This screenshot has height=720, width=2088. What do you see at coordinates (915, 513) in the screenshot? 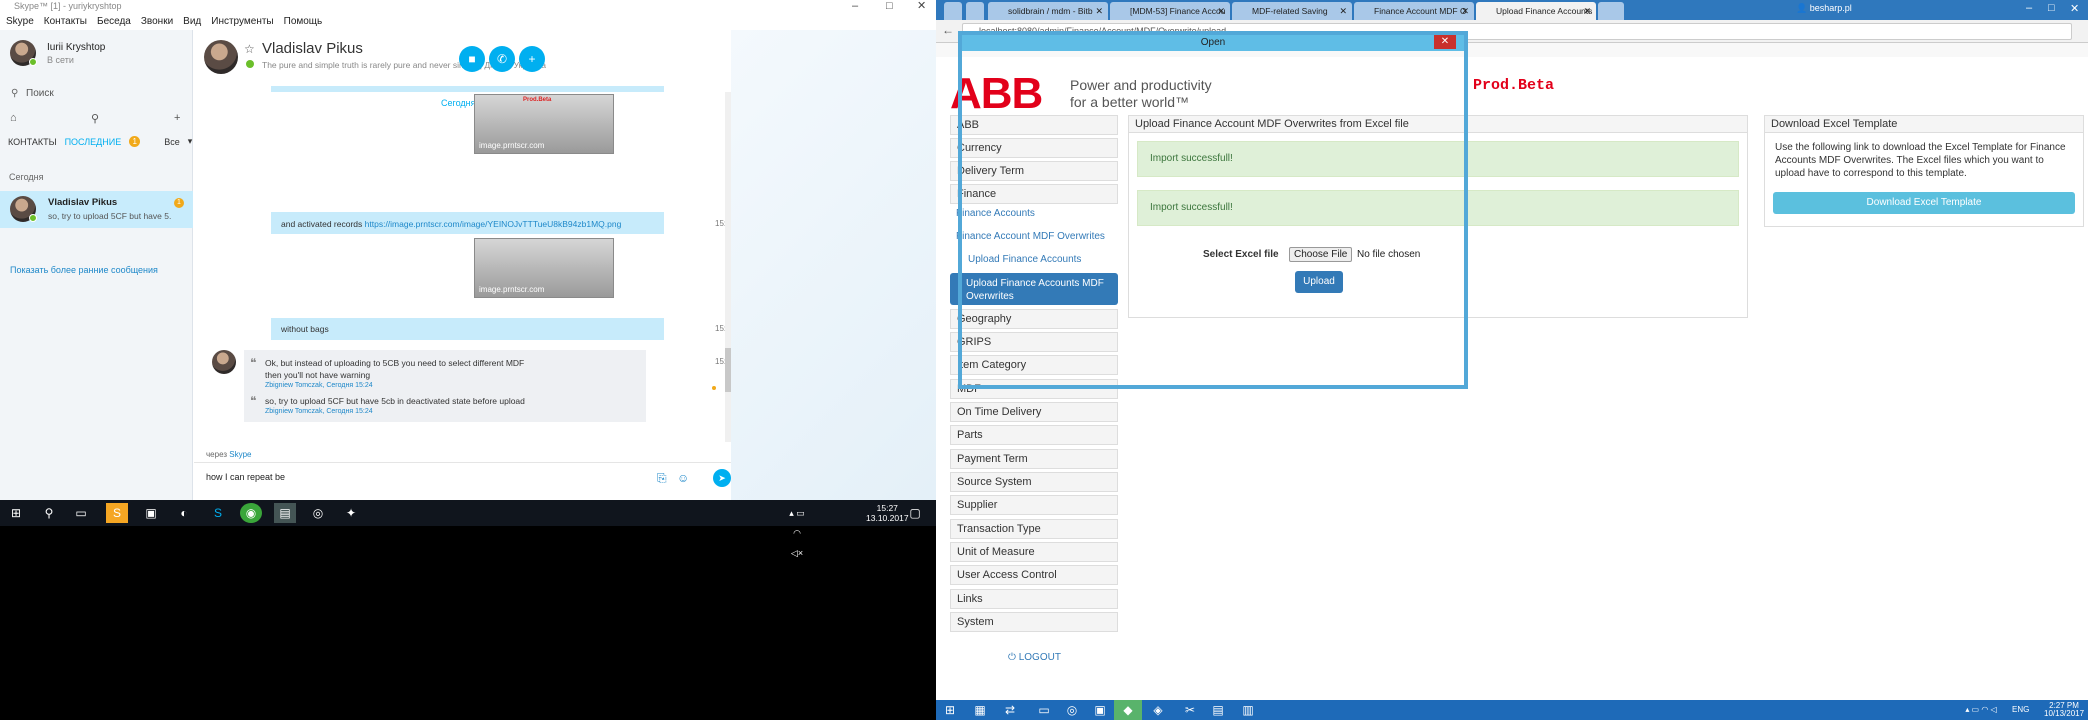
I see `notifications-icon: ▢` at bounding box center [915, 513].